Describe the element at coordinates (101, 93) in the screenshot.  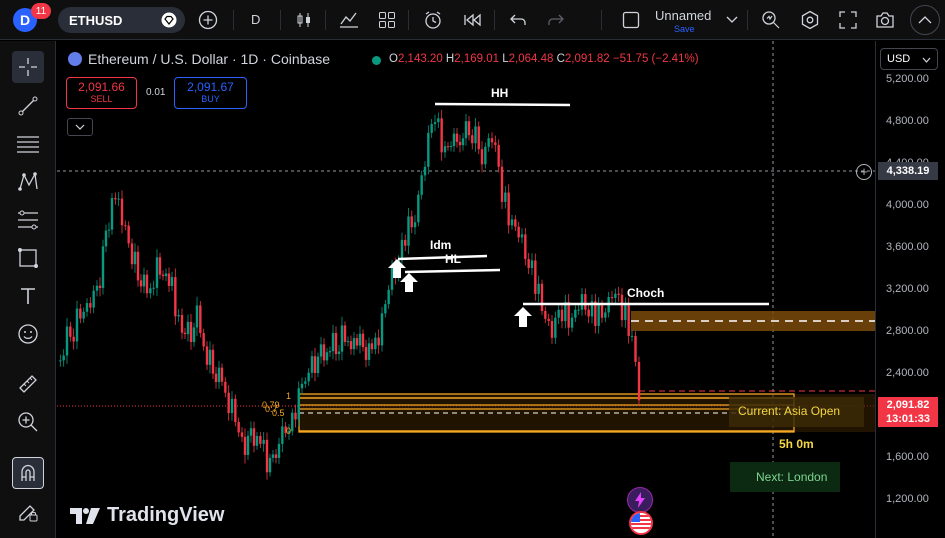
I see `sell-button: 2,091.66 SELL` at that location.